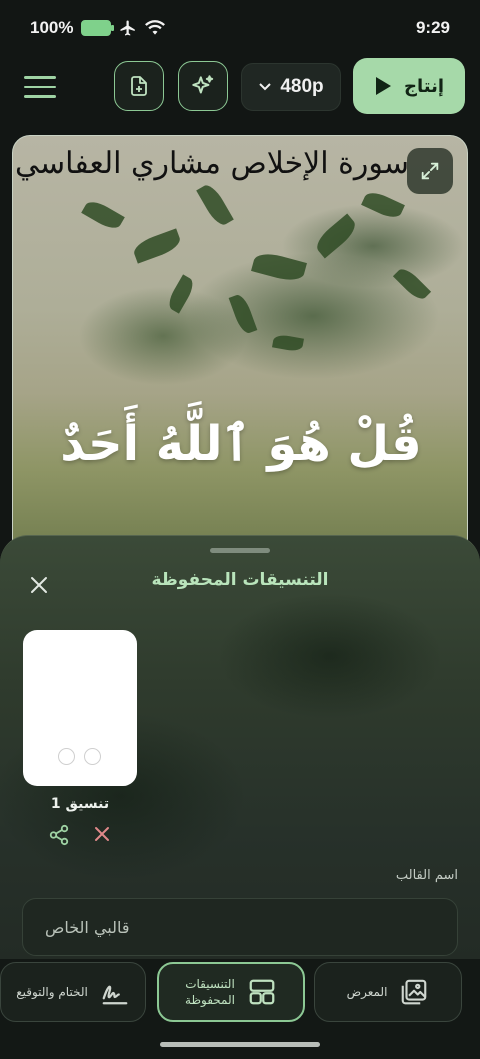 The width and height of the screenshot is (480, 1059). I want to click on close-icon, so click(39, 585).